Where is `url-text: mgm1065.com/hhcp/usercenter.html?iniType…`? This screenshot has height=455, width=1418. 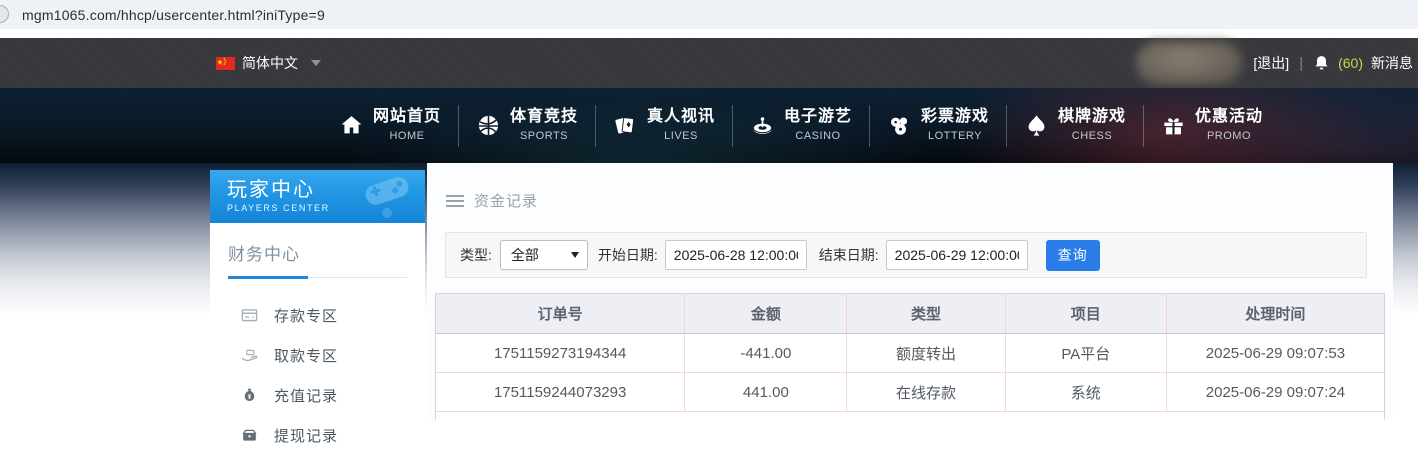
url-text: mgm1065.com/hhcp/usercenter.html?iniType… is located at coordinates (173, 15).